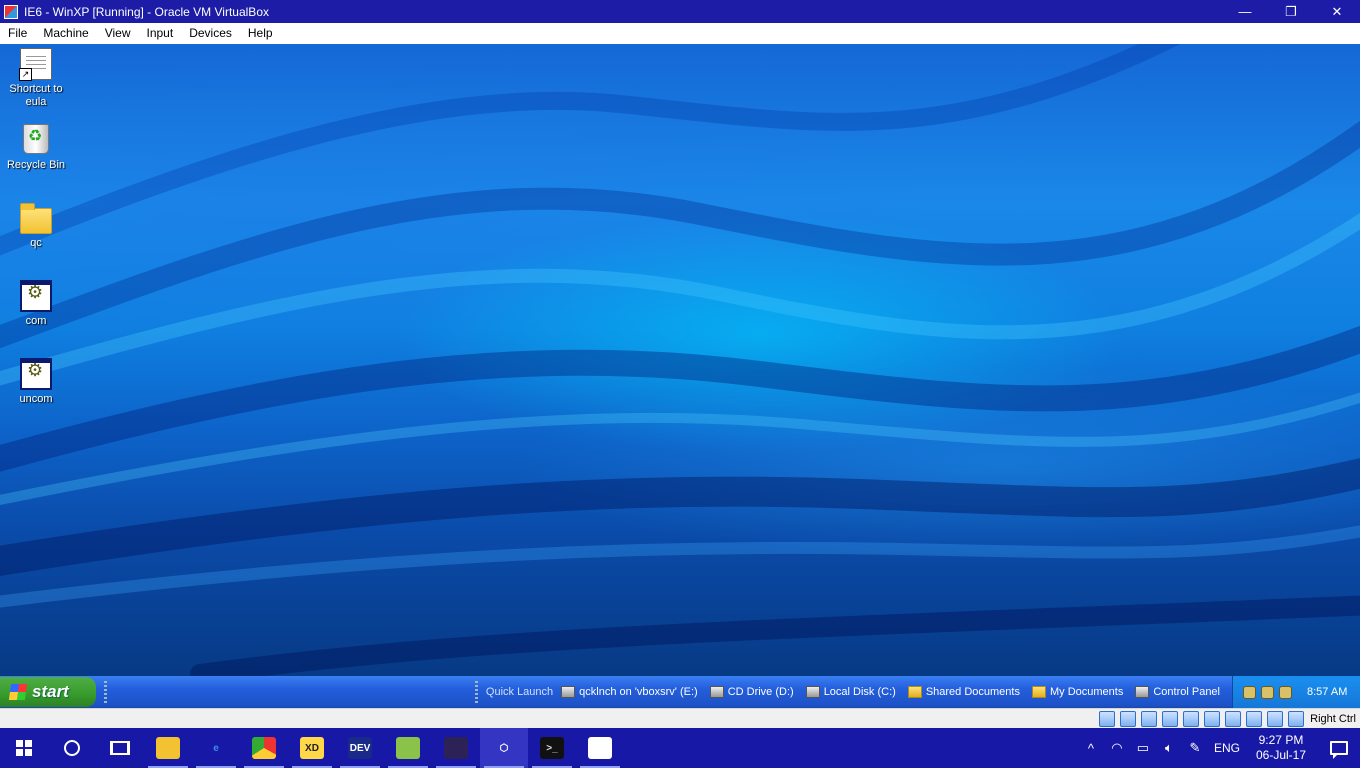 This screenshot has width=1360, height=768. I want to click on taskbar-app-xd: XD, so click(312, 748).